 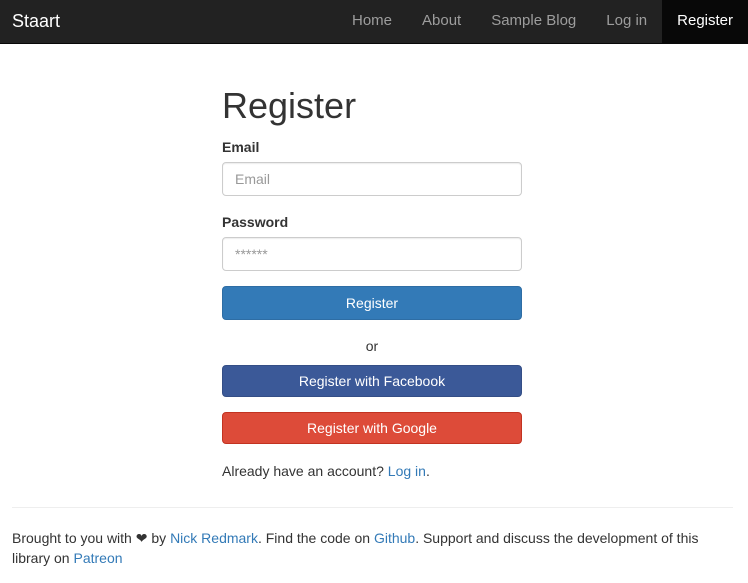 What do you see at coordinates (241, 147) in the screenshot?
I see `email-label: Email` at bounding box center [241, 147].